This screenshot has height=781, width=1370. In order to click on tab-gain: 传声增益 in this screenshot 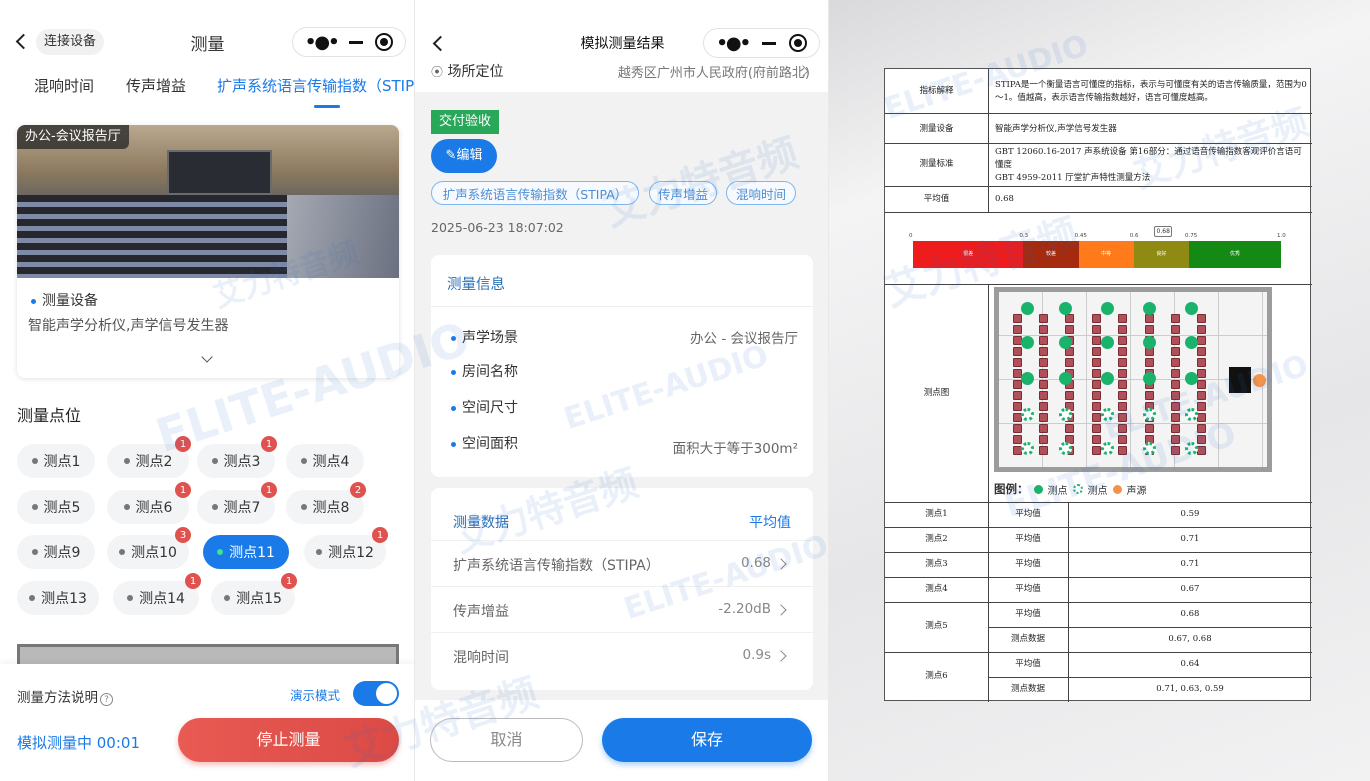, I will do `click(156, 85)`.